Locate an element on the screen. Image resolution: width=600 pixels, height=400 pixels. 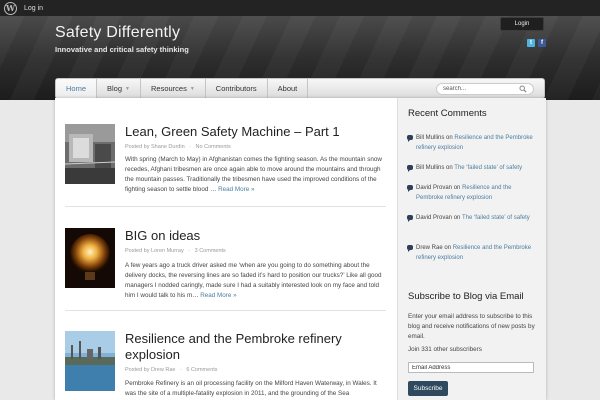
nav-item-resources: Resources ▼ is located at coordinates (173, 88).